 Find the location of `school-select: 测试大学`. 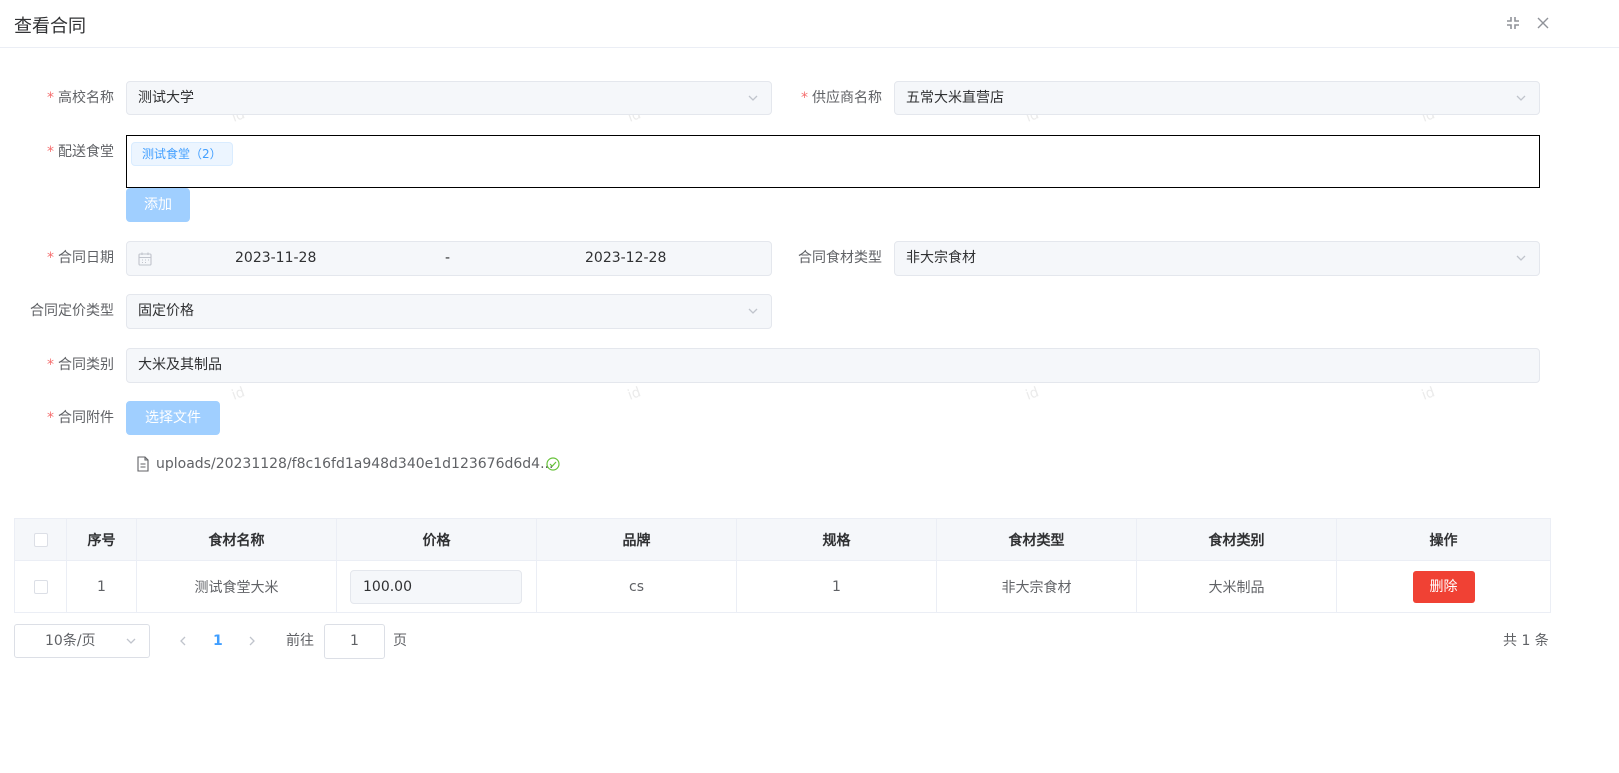

school-select: 测试大学 is located at coordinates (449, 98).